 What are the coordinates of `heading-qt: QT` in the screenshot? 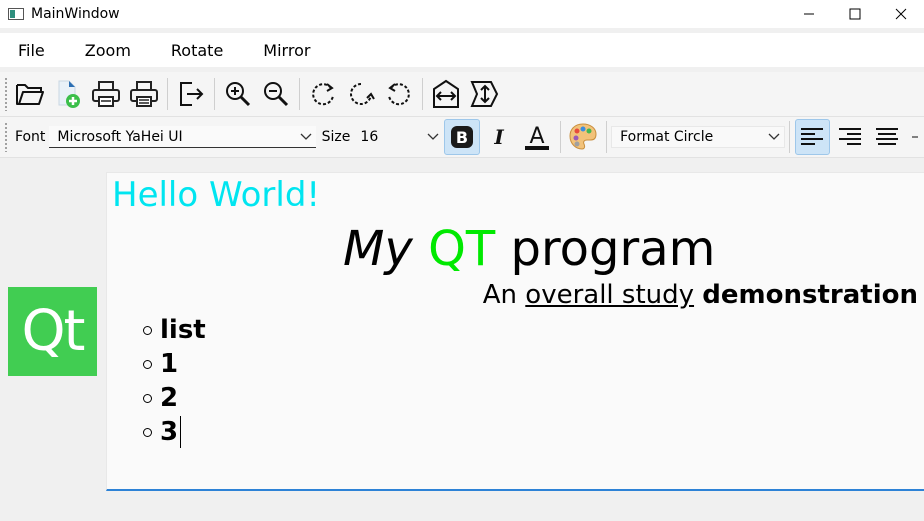 It's located at (462, 249).